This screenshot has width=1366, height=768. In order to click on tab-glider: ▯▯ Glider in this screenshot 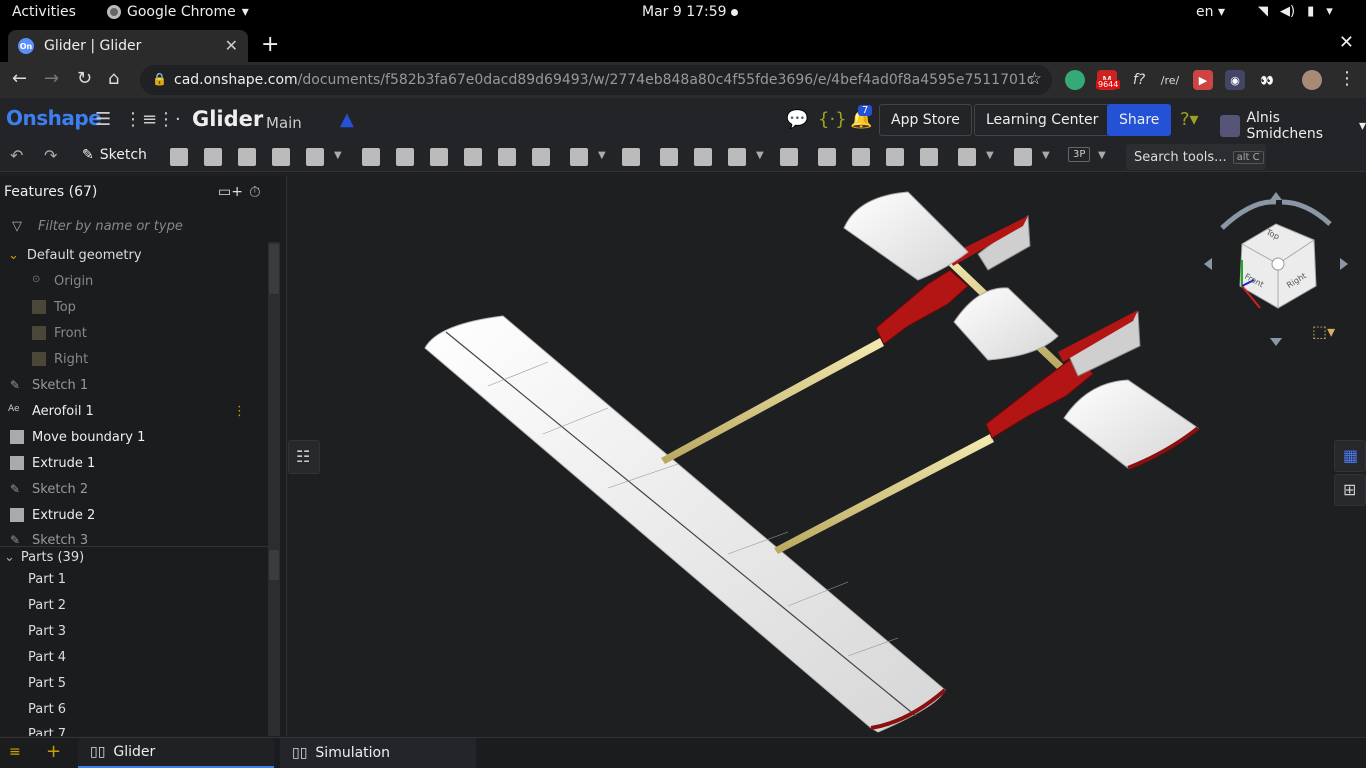, I will do `click(176, 753)`.